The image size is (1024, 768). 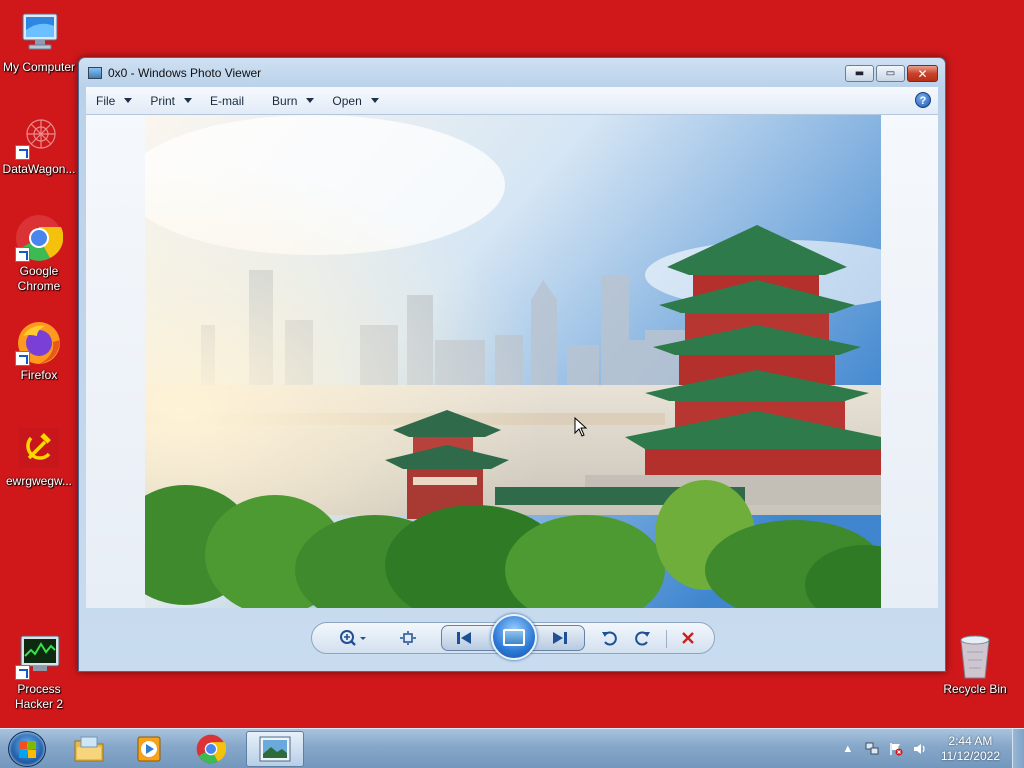 I want to click on zoom-icon, so click(x=354, y=638).